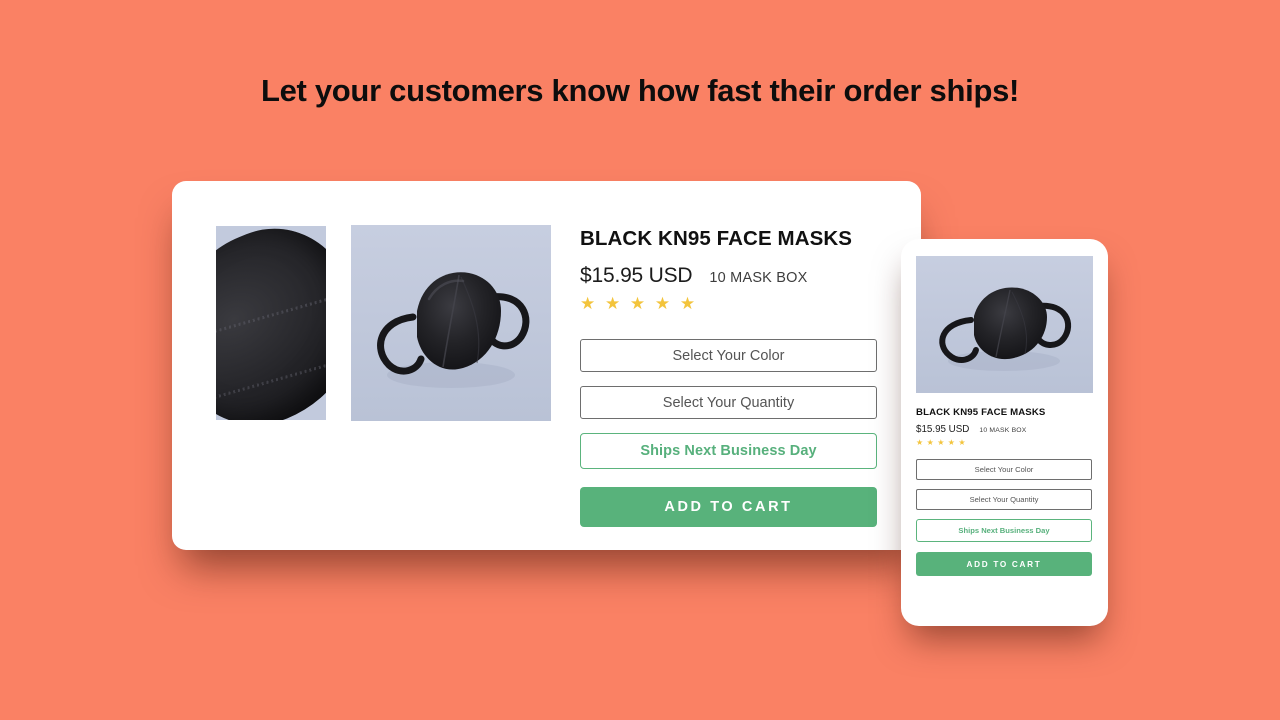  I want to click on product-gallery, so click(383, 387).